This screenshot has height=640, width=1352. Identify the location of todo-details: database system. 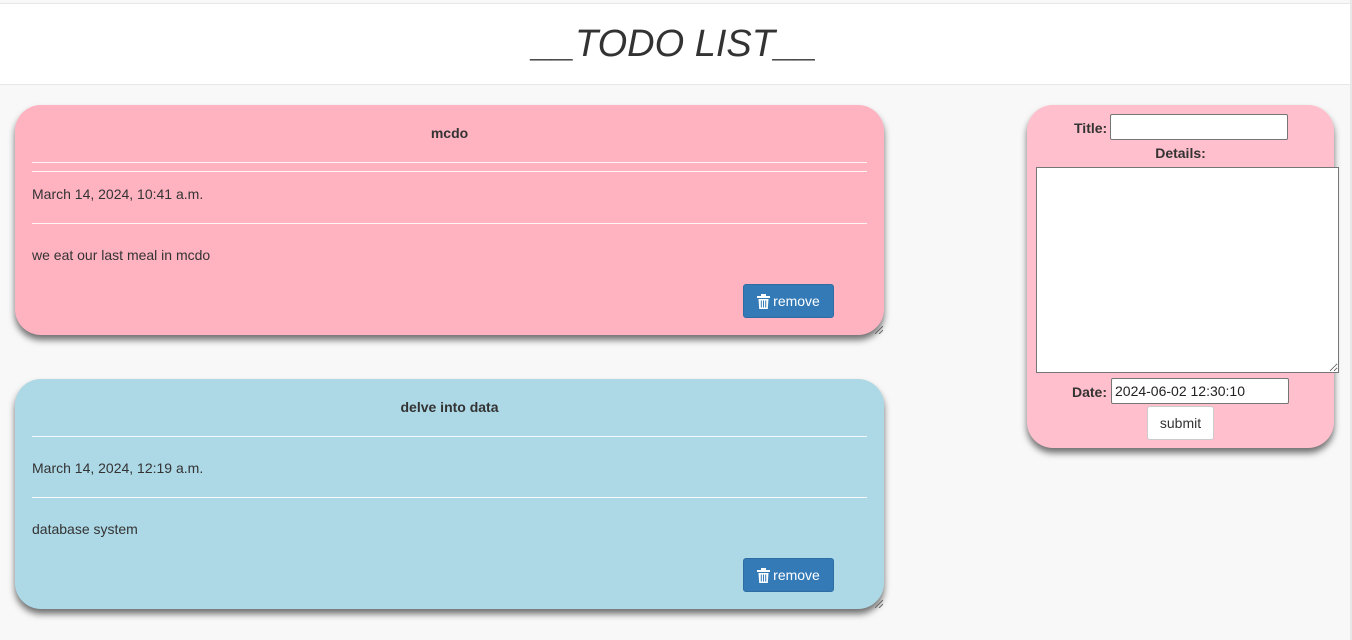
(85, 529).